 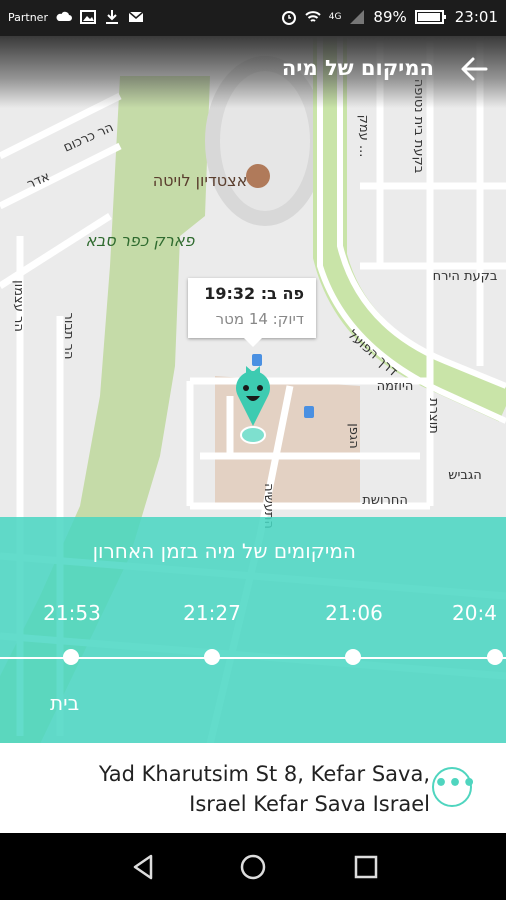 I want to click on image-icon, so click(x=87, y=17).